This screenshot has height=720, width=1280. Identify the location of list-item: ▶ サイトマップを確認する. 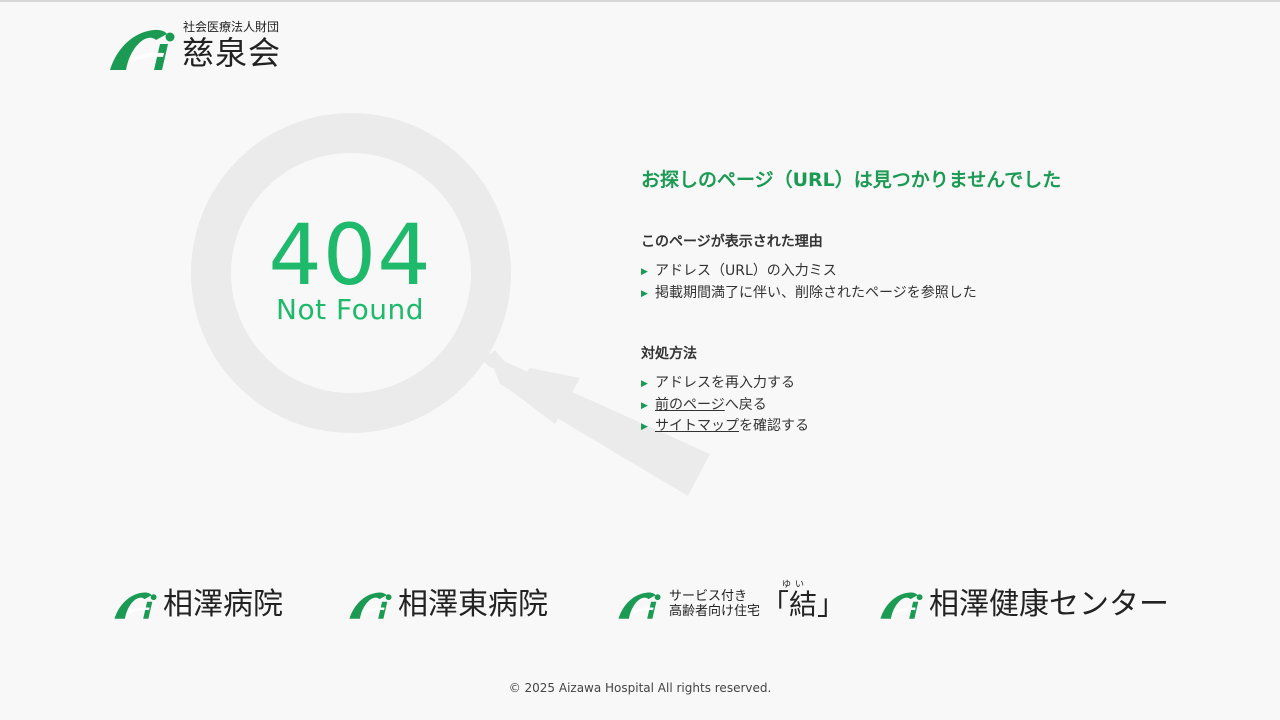
(725, 427).